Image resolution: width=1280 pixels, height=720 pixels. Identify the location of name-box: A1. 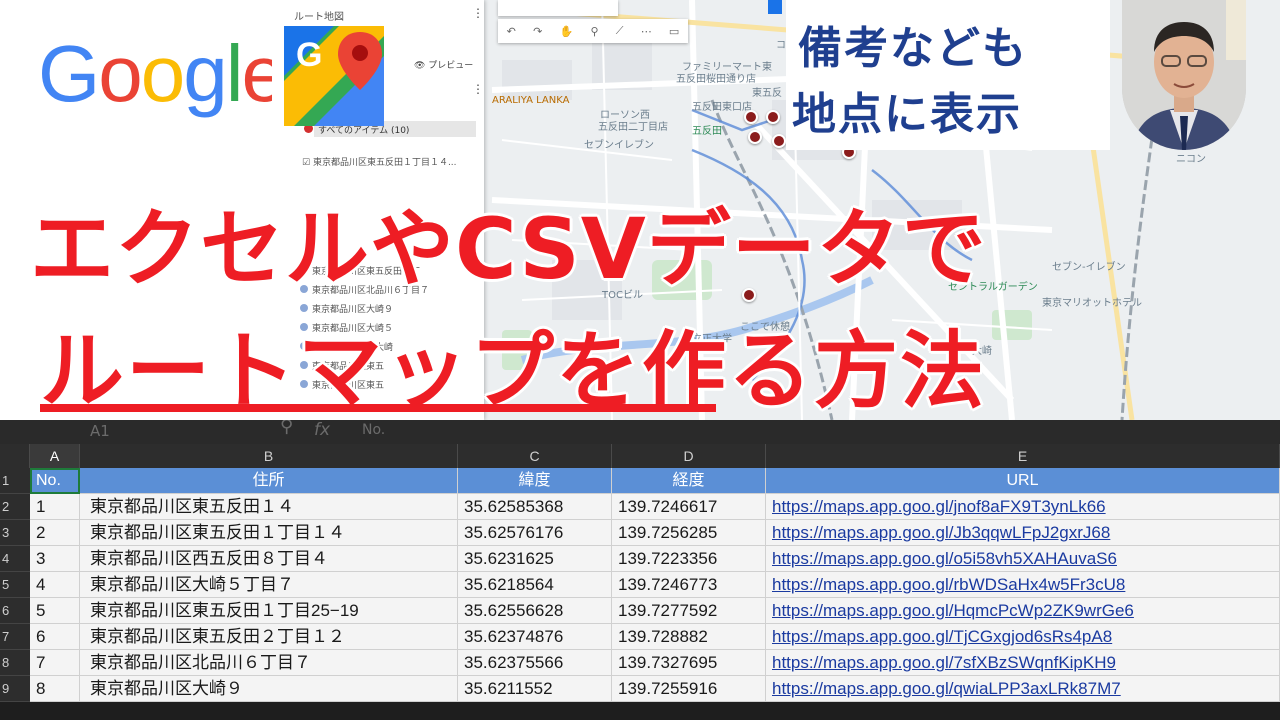
(100, 431).